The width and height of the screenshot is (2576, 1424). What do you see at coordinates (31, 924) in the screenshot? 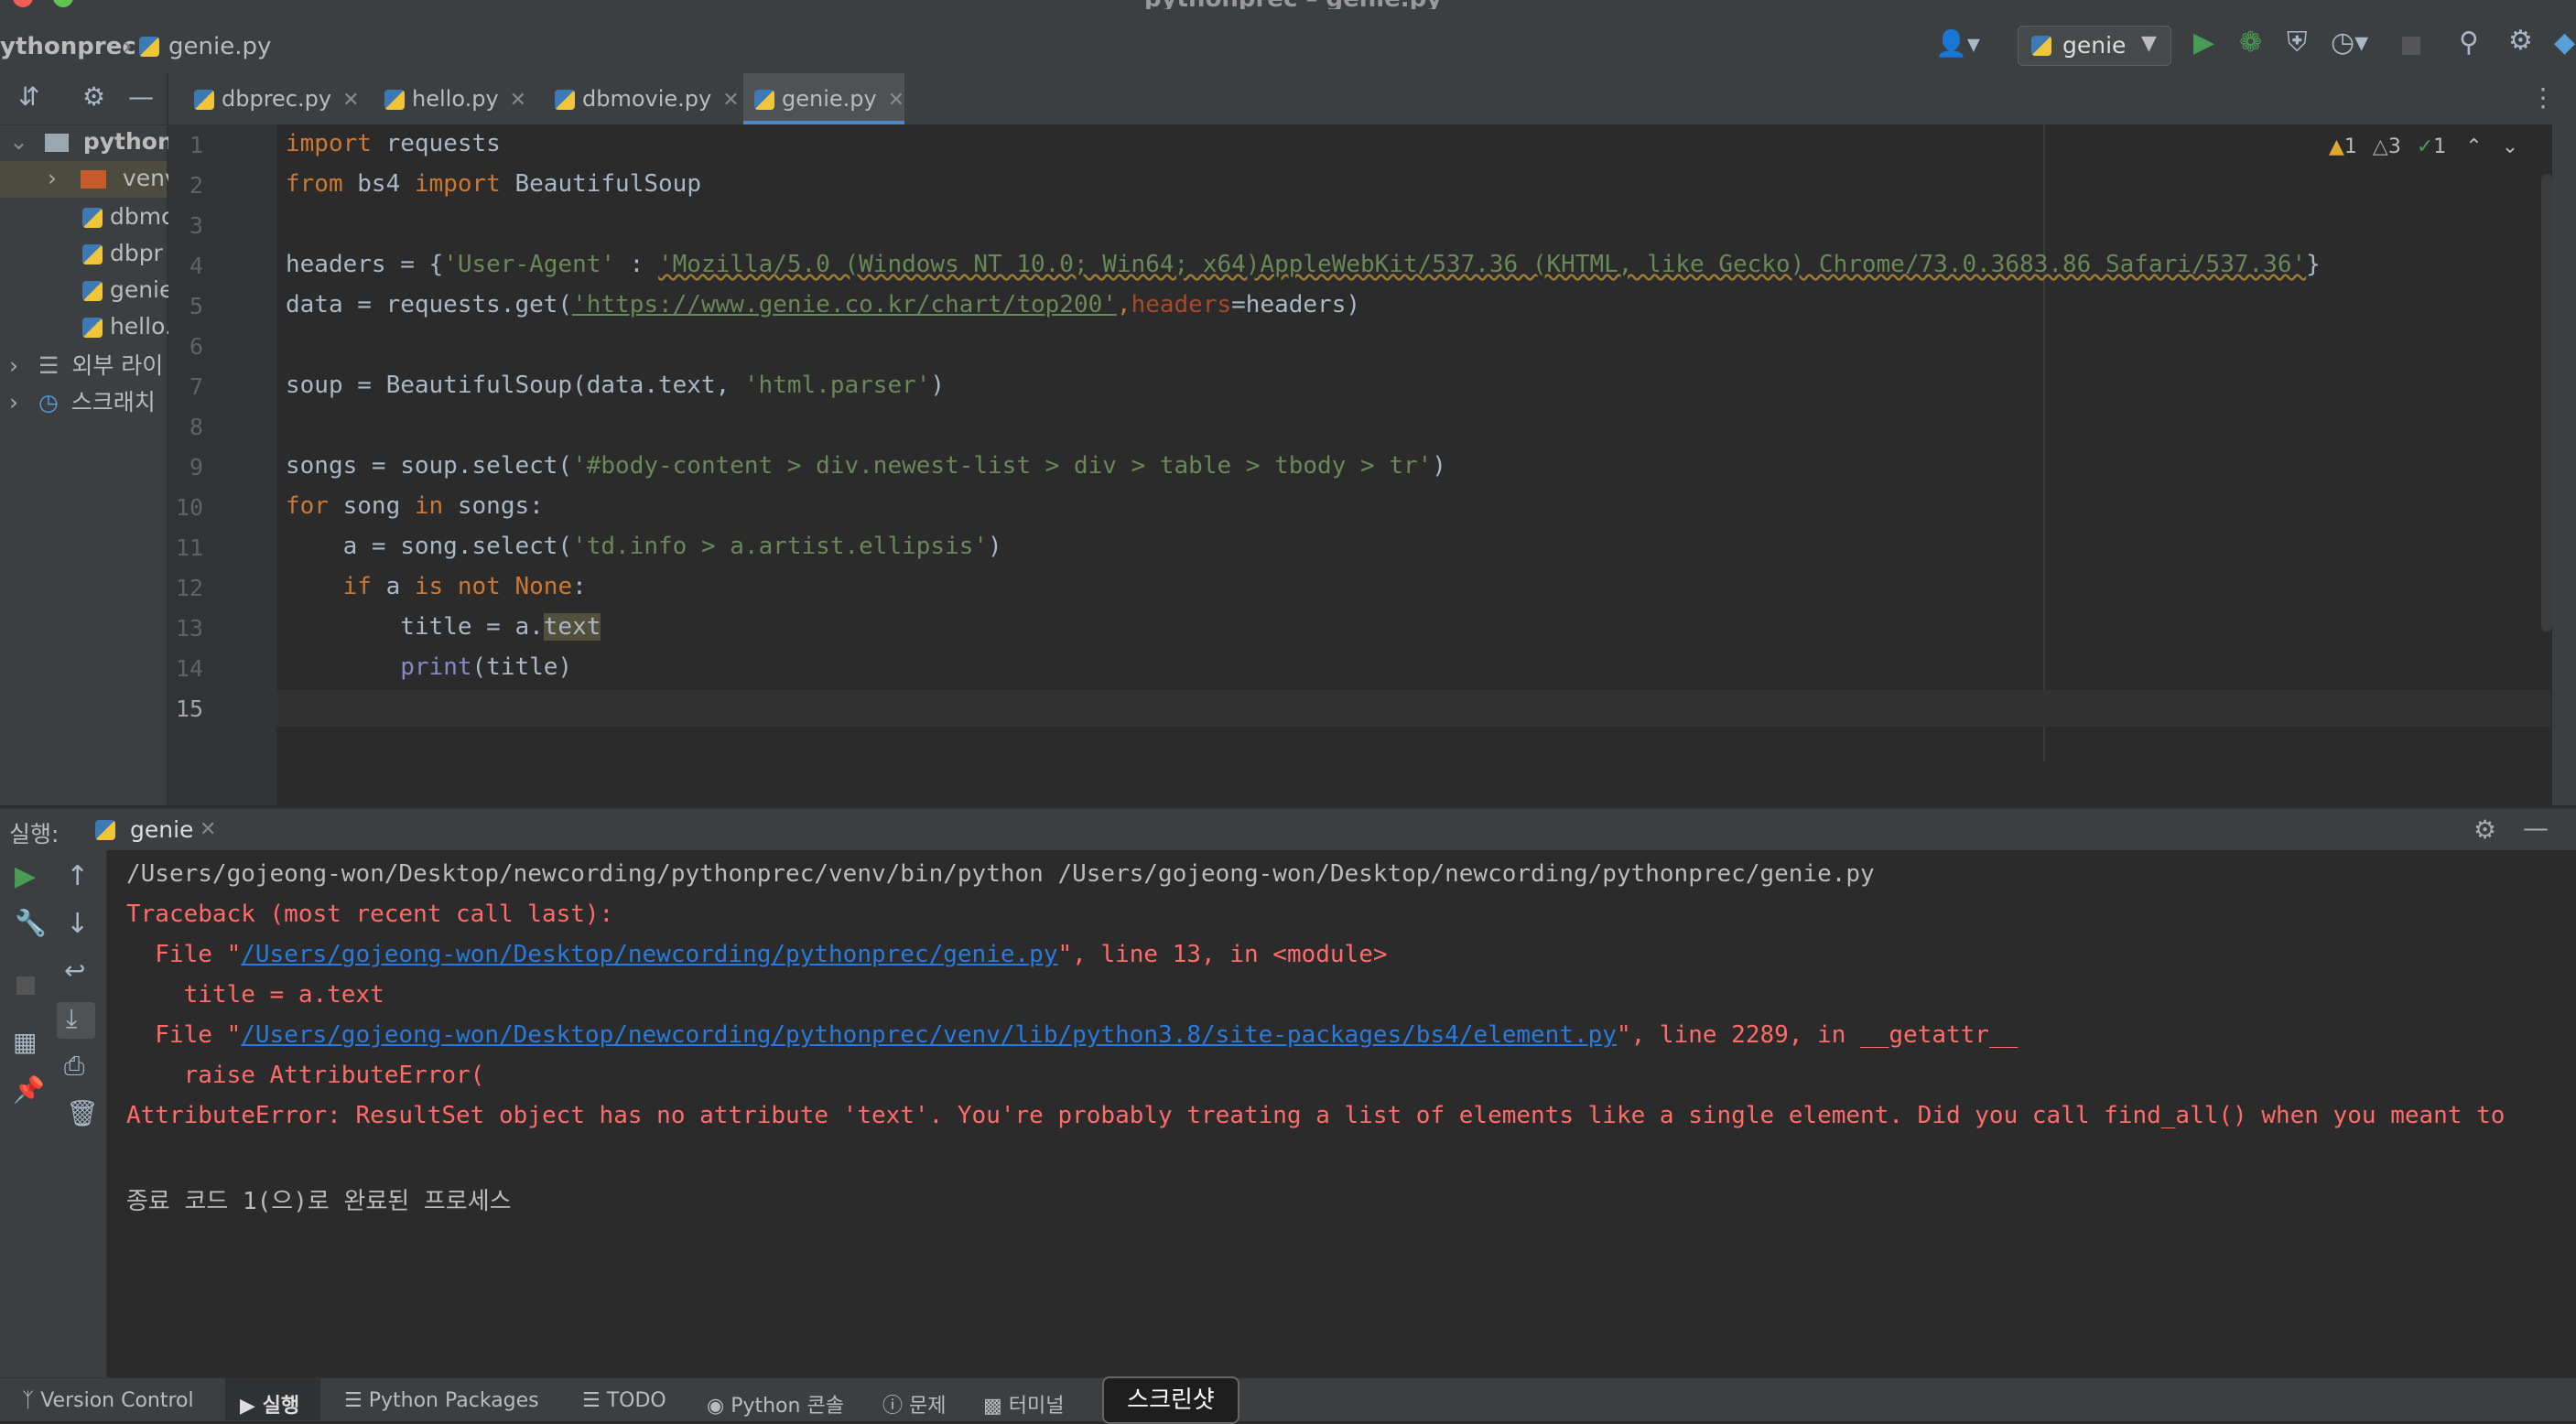
I see `wrench-icon: 🔧` at bounding box center [31, 924].